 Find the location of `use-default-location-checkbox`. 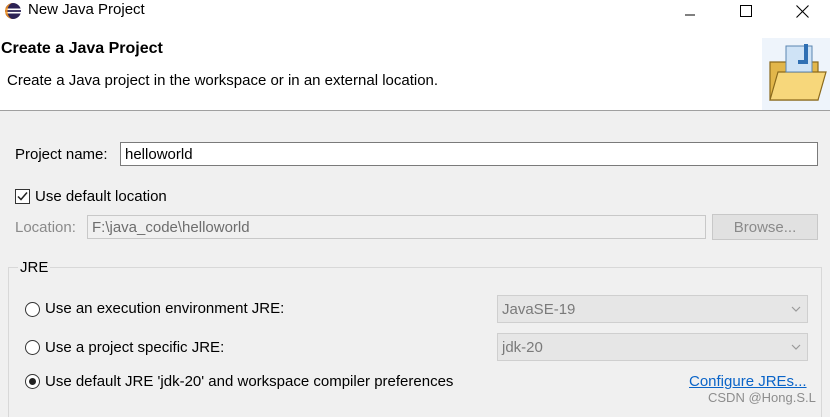

use-default-location-checkbox is located at coordinates (22, 196).